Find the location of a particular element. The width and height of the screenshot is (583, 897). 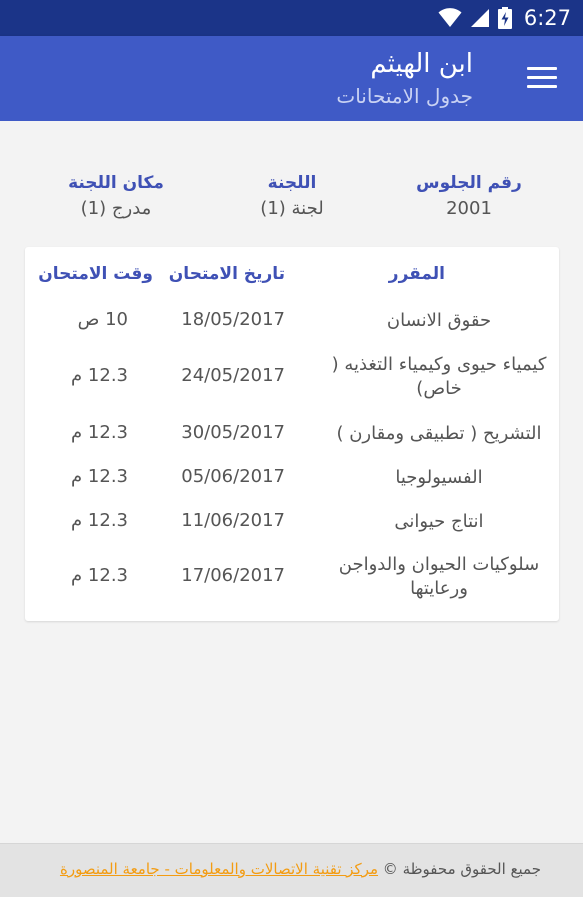

app-bar-titles: ابن الهيثم جدول الامتحانات is located at coordinates (404, 78).